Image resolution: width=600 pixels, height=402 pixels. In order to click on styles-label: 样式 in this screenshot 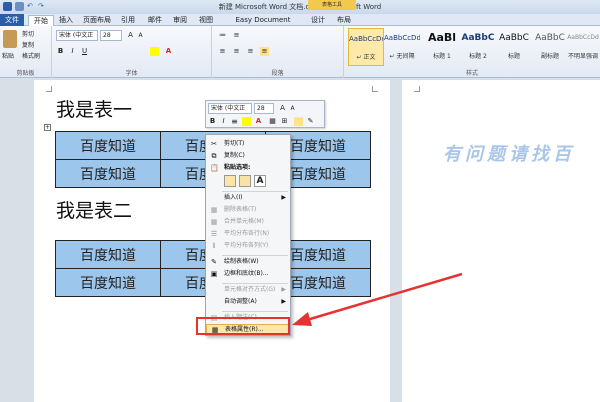, I will do `click(471, 73)`.